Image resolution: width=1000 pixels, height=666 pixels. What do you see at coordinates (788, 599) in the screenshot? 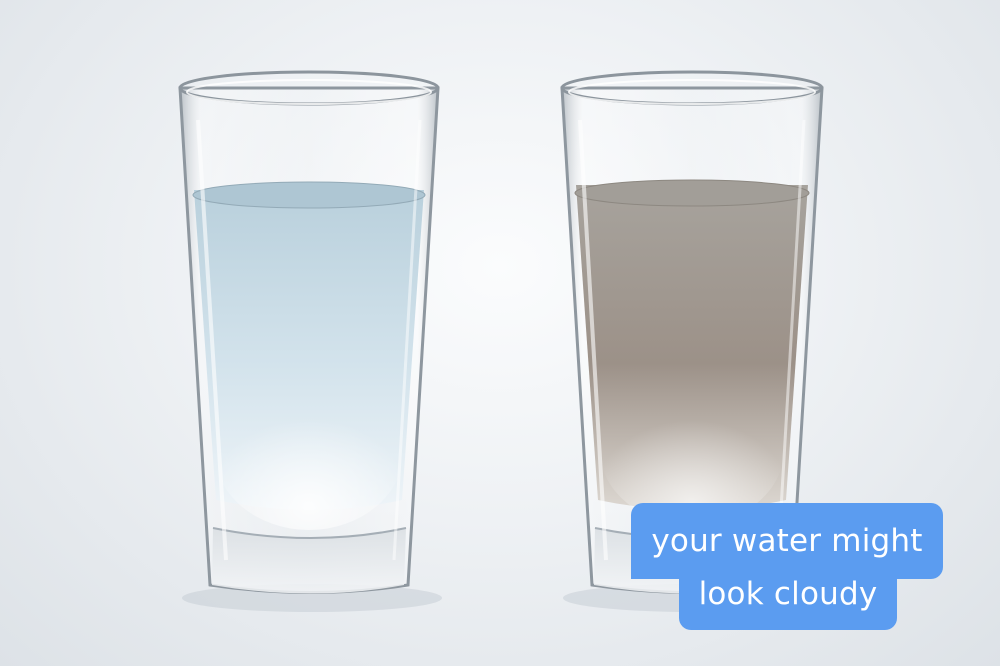
I see `caption-line-2: look cloudy` at bounding box center [788, 599].